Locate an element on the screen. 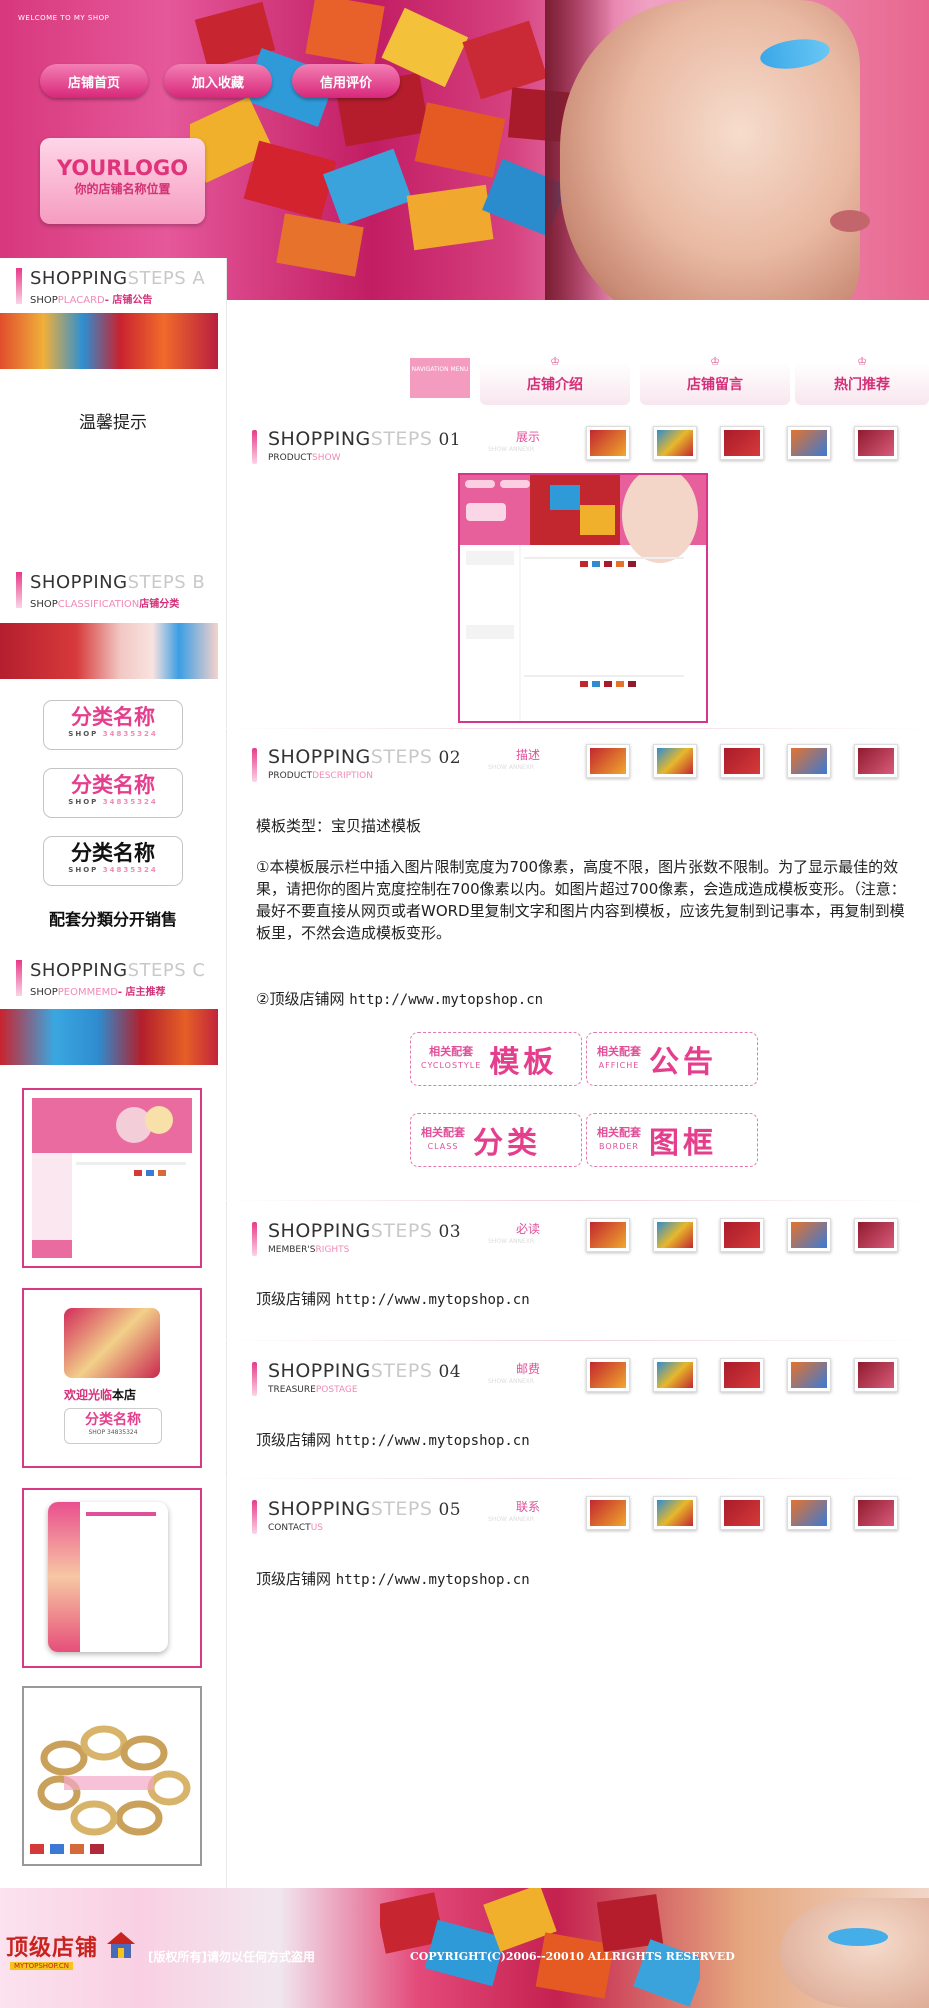 This screenshot has height=2008, width=929. sidebar-banner-image-a is located at coordinates (109, 341).